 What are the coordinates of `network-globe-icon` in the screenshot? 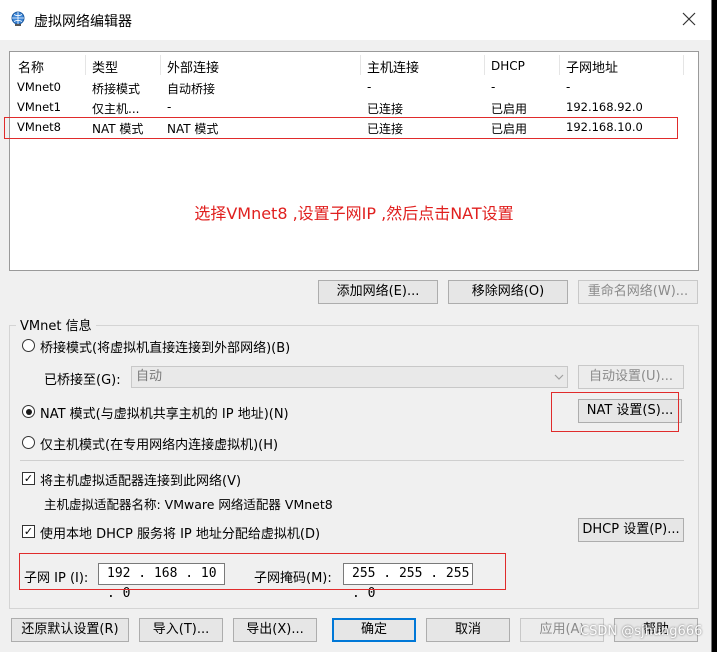 It's located at (18, 18).